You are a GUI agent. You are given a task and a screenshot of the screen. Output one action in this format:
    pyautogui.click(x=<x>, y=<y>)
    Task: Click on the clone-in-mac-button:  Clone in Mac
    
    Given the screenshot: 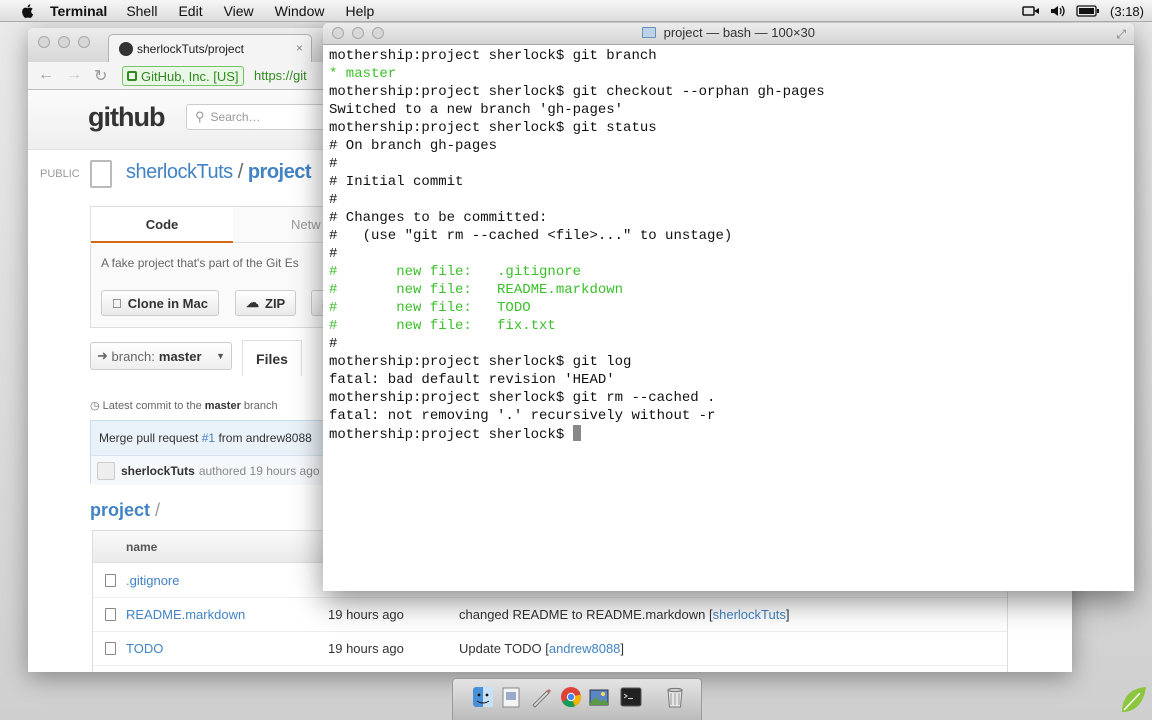 What is the action you would take?
    pyautogui.click(x=160, y=303)
    